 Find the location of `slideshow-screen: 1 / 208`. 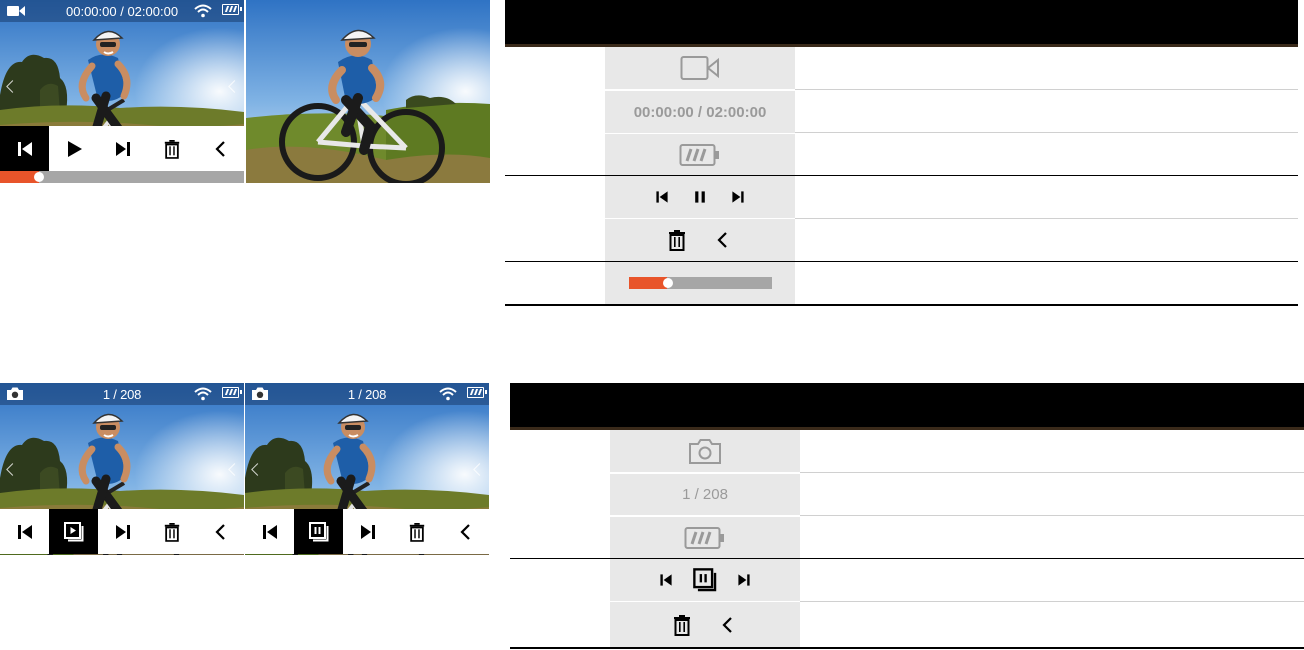

slideshow-screen: 1 / 208 is located at coordinates (367, 469).